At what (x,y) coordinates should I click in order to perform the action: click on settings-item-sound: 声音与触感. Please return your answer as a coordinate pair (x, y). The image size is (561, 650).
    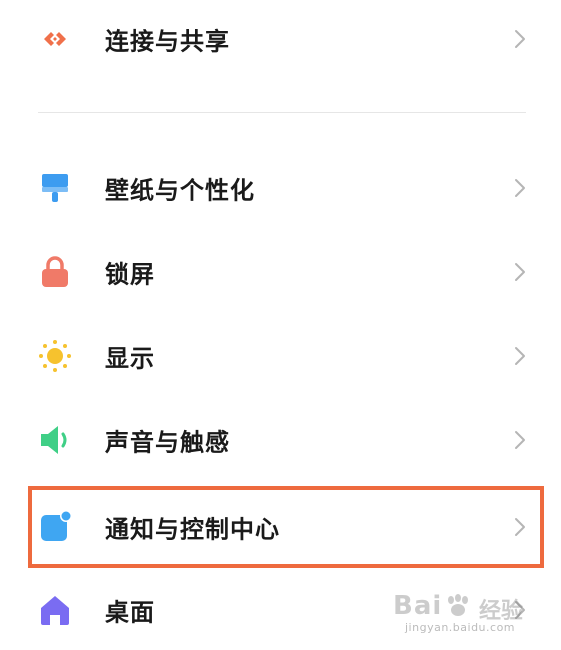
    Looking at the image, I should click on (280, 440).